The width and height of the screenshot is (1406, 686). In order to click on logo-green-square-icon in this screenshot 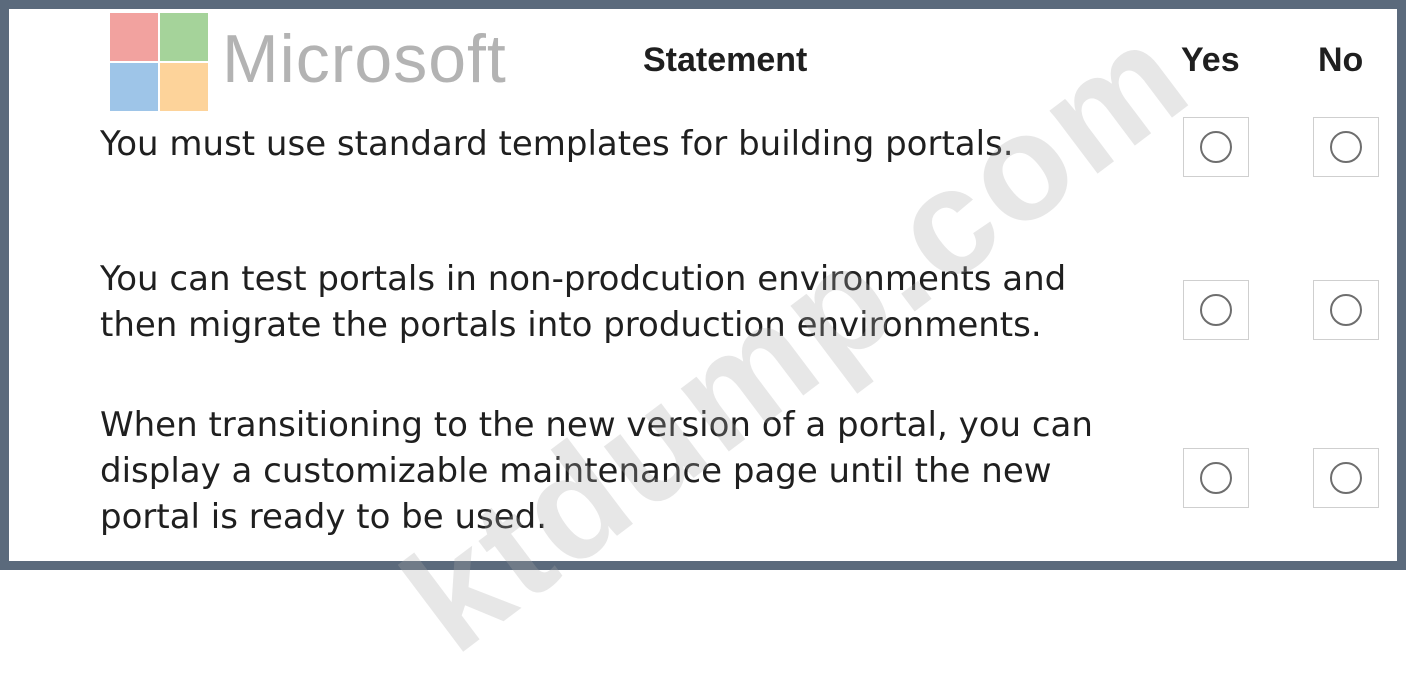, I will do `click(184, 37)`.